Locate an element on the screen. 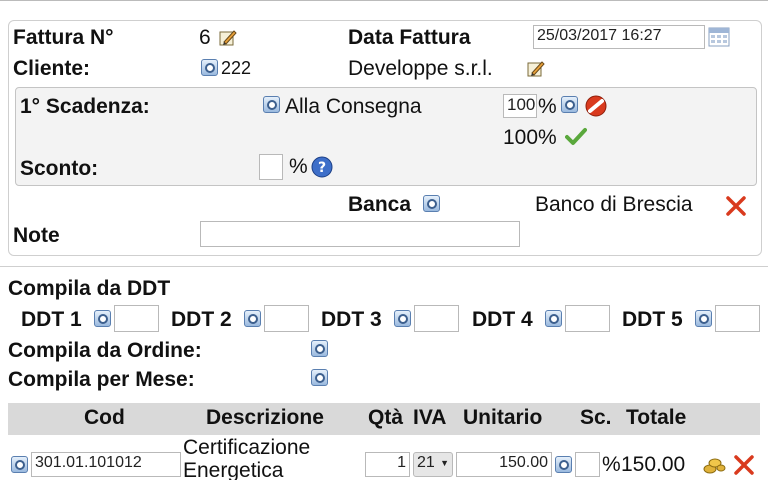 Image resolution: width=768 pixels, height=483 pixels. row-unit-price-input: 150.00 is located at coordinates (504, 464).